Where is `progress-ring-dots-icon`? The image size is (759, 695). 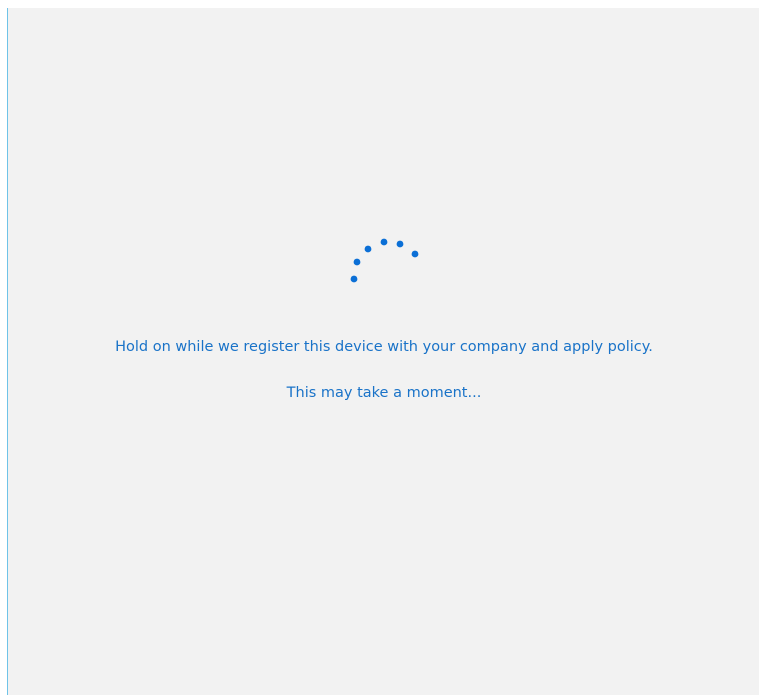 progress-ring-dots-icon is located at coordinates (388, 263).